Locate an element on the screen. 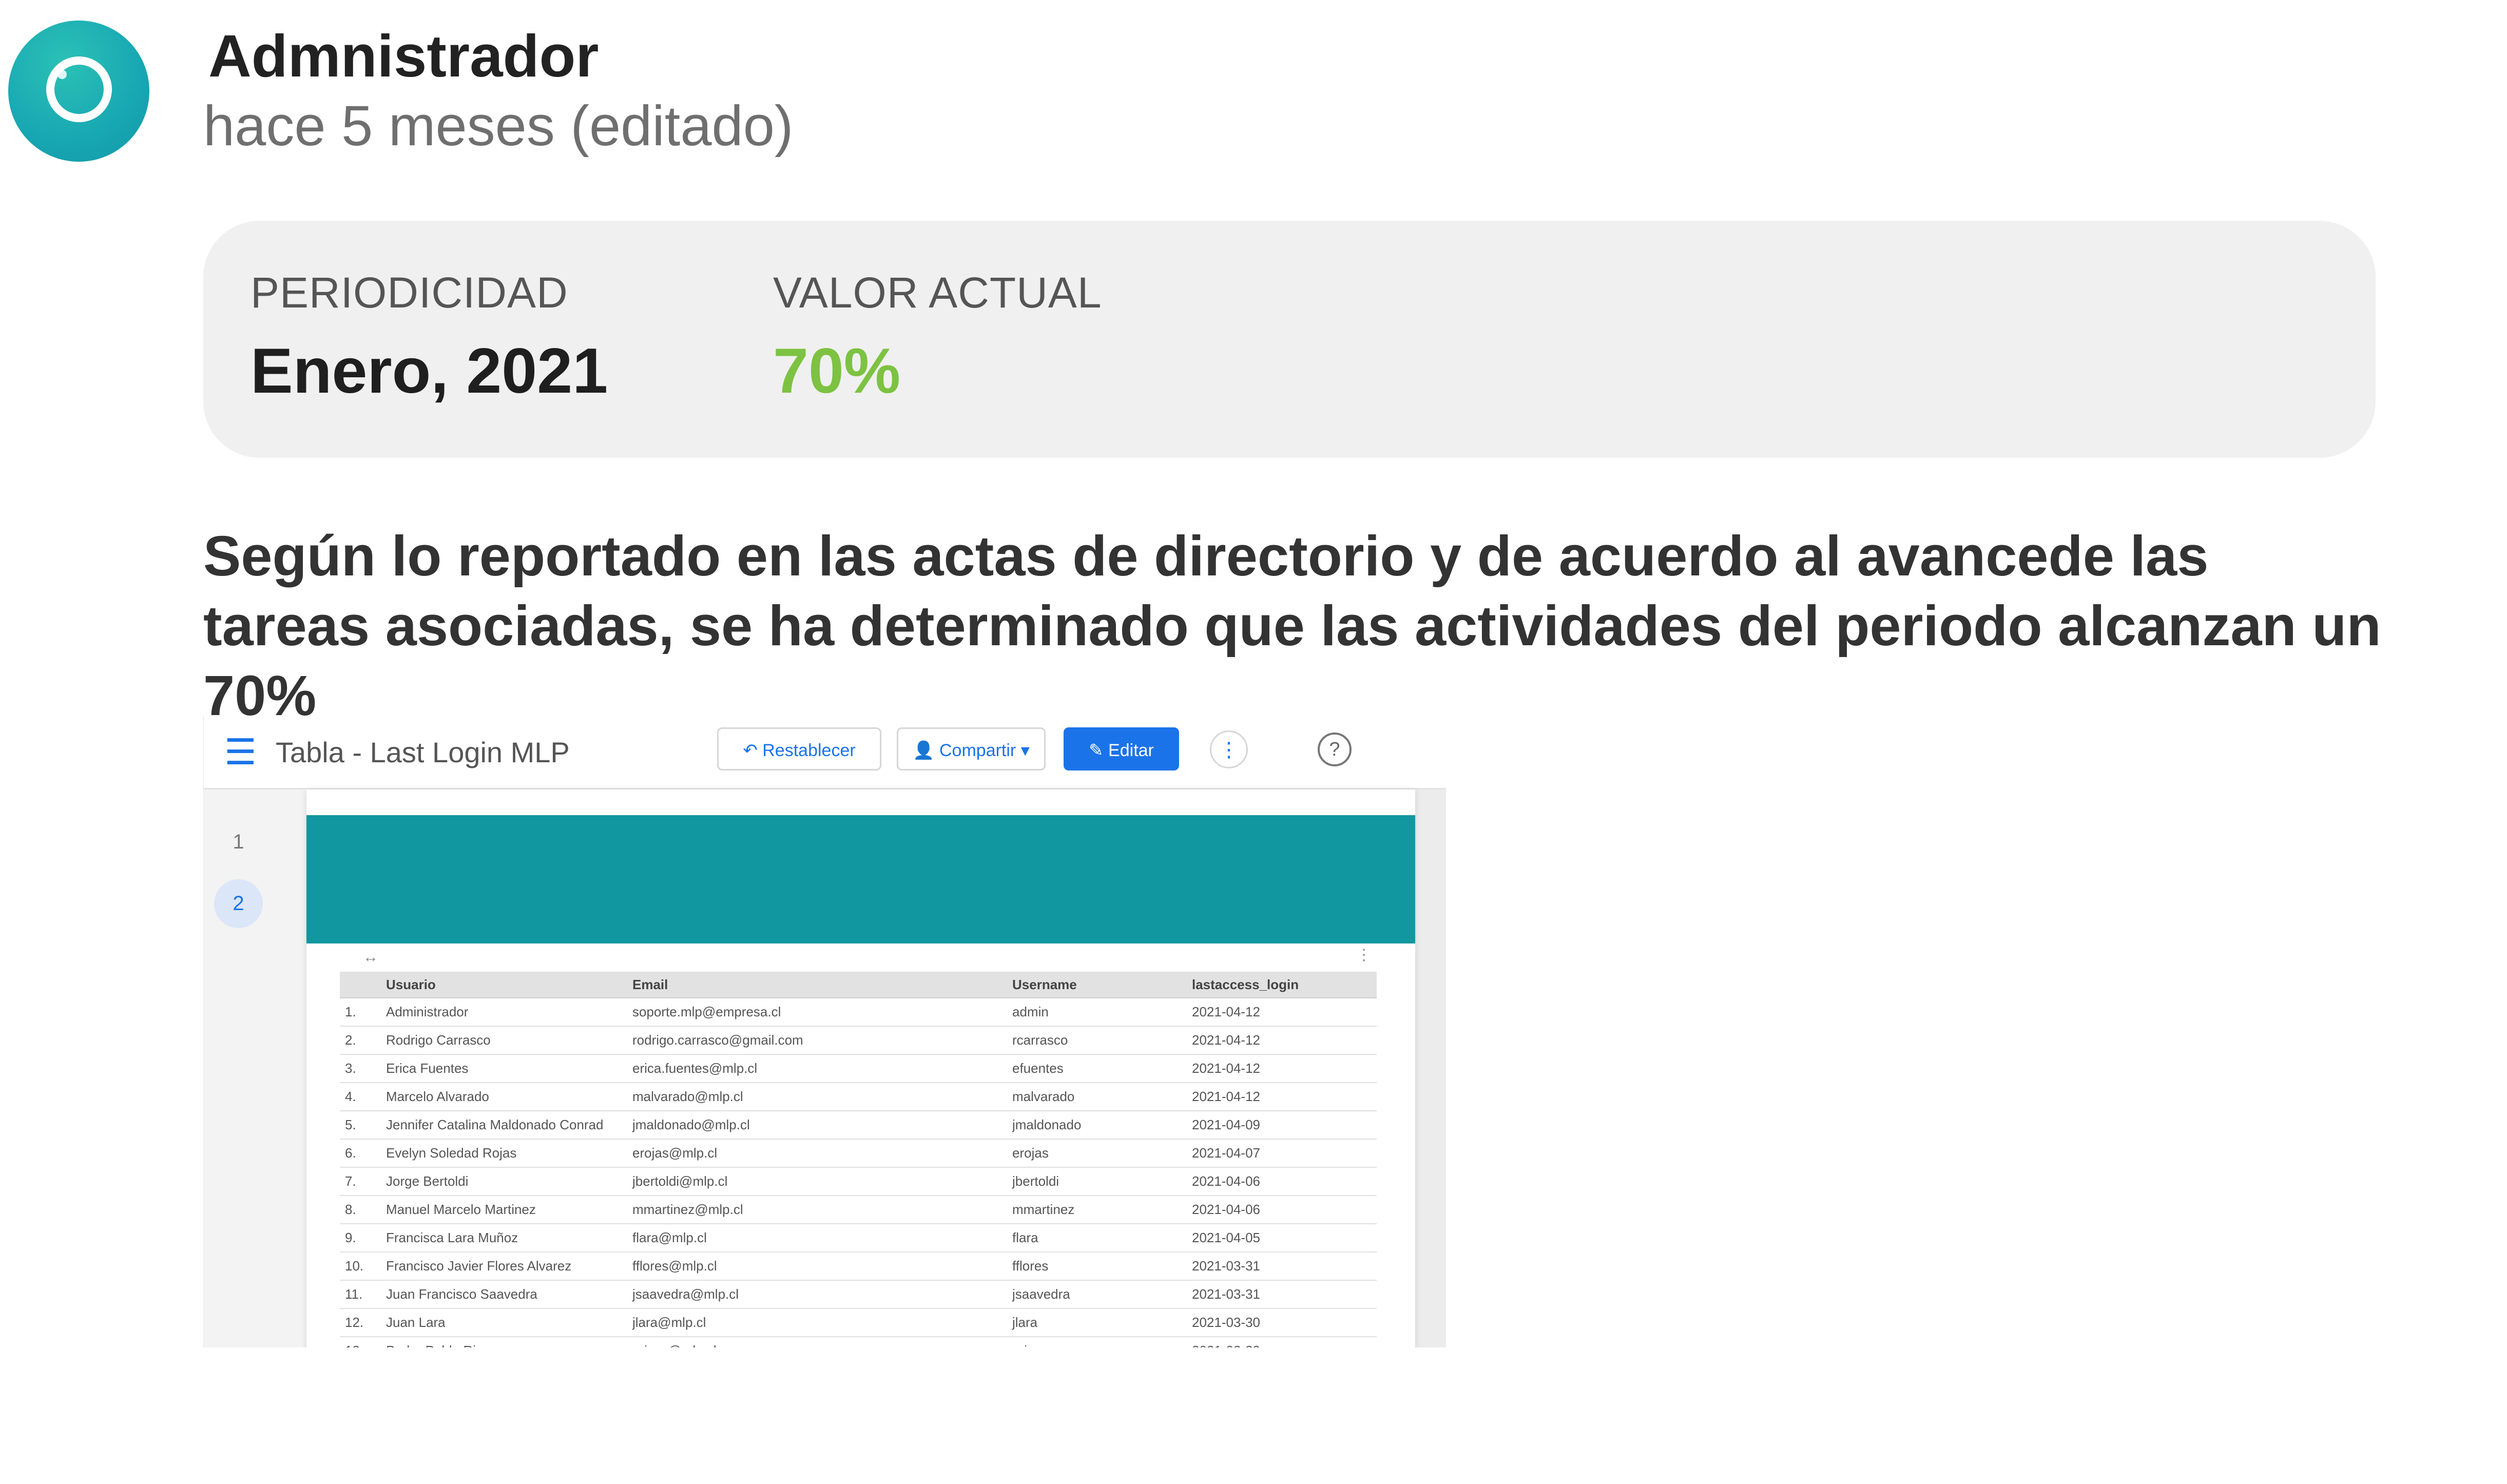  column-header-index is located at coordinates (360, 985).